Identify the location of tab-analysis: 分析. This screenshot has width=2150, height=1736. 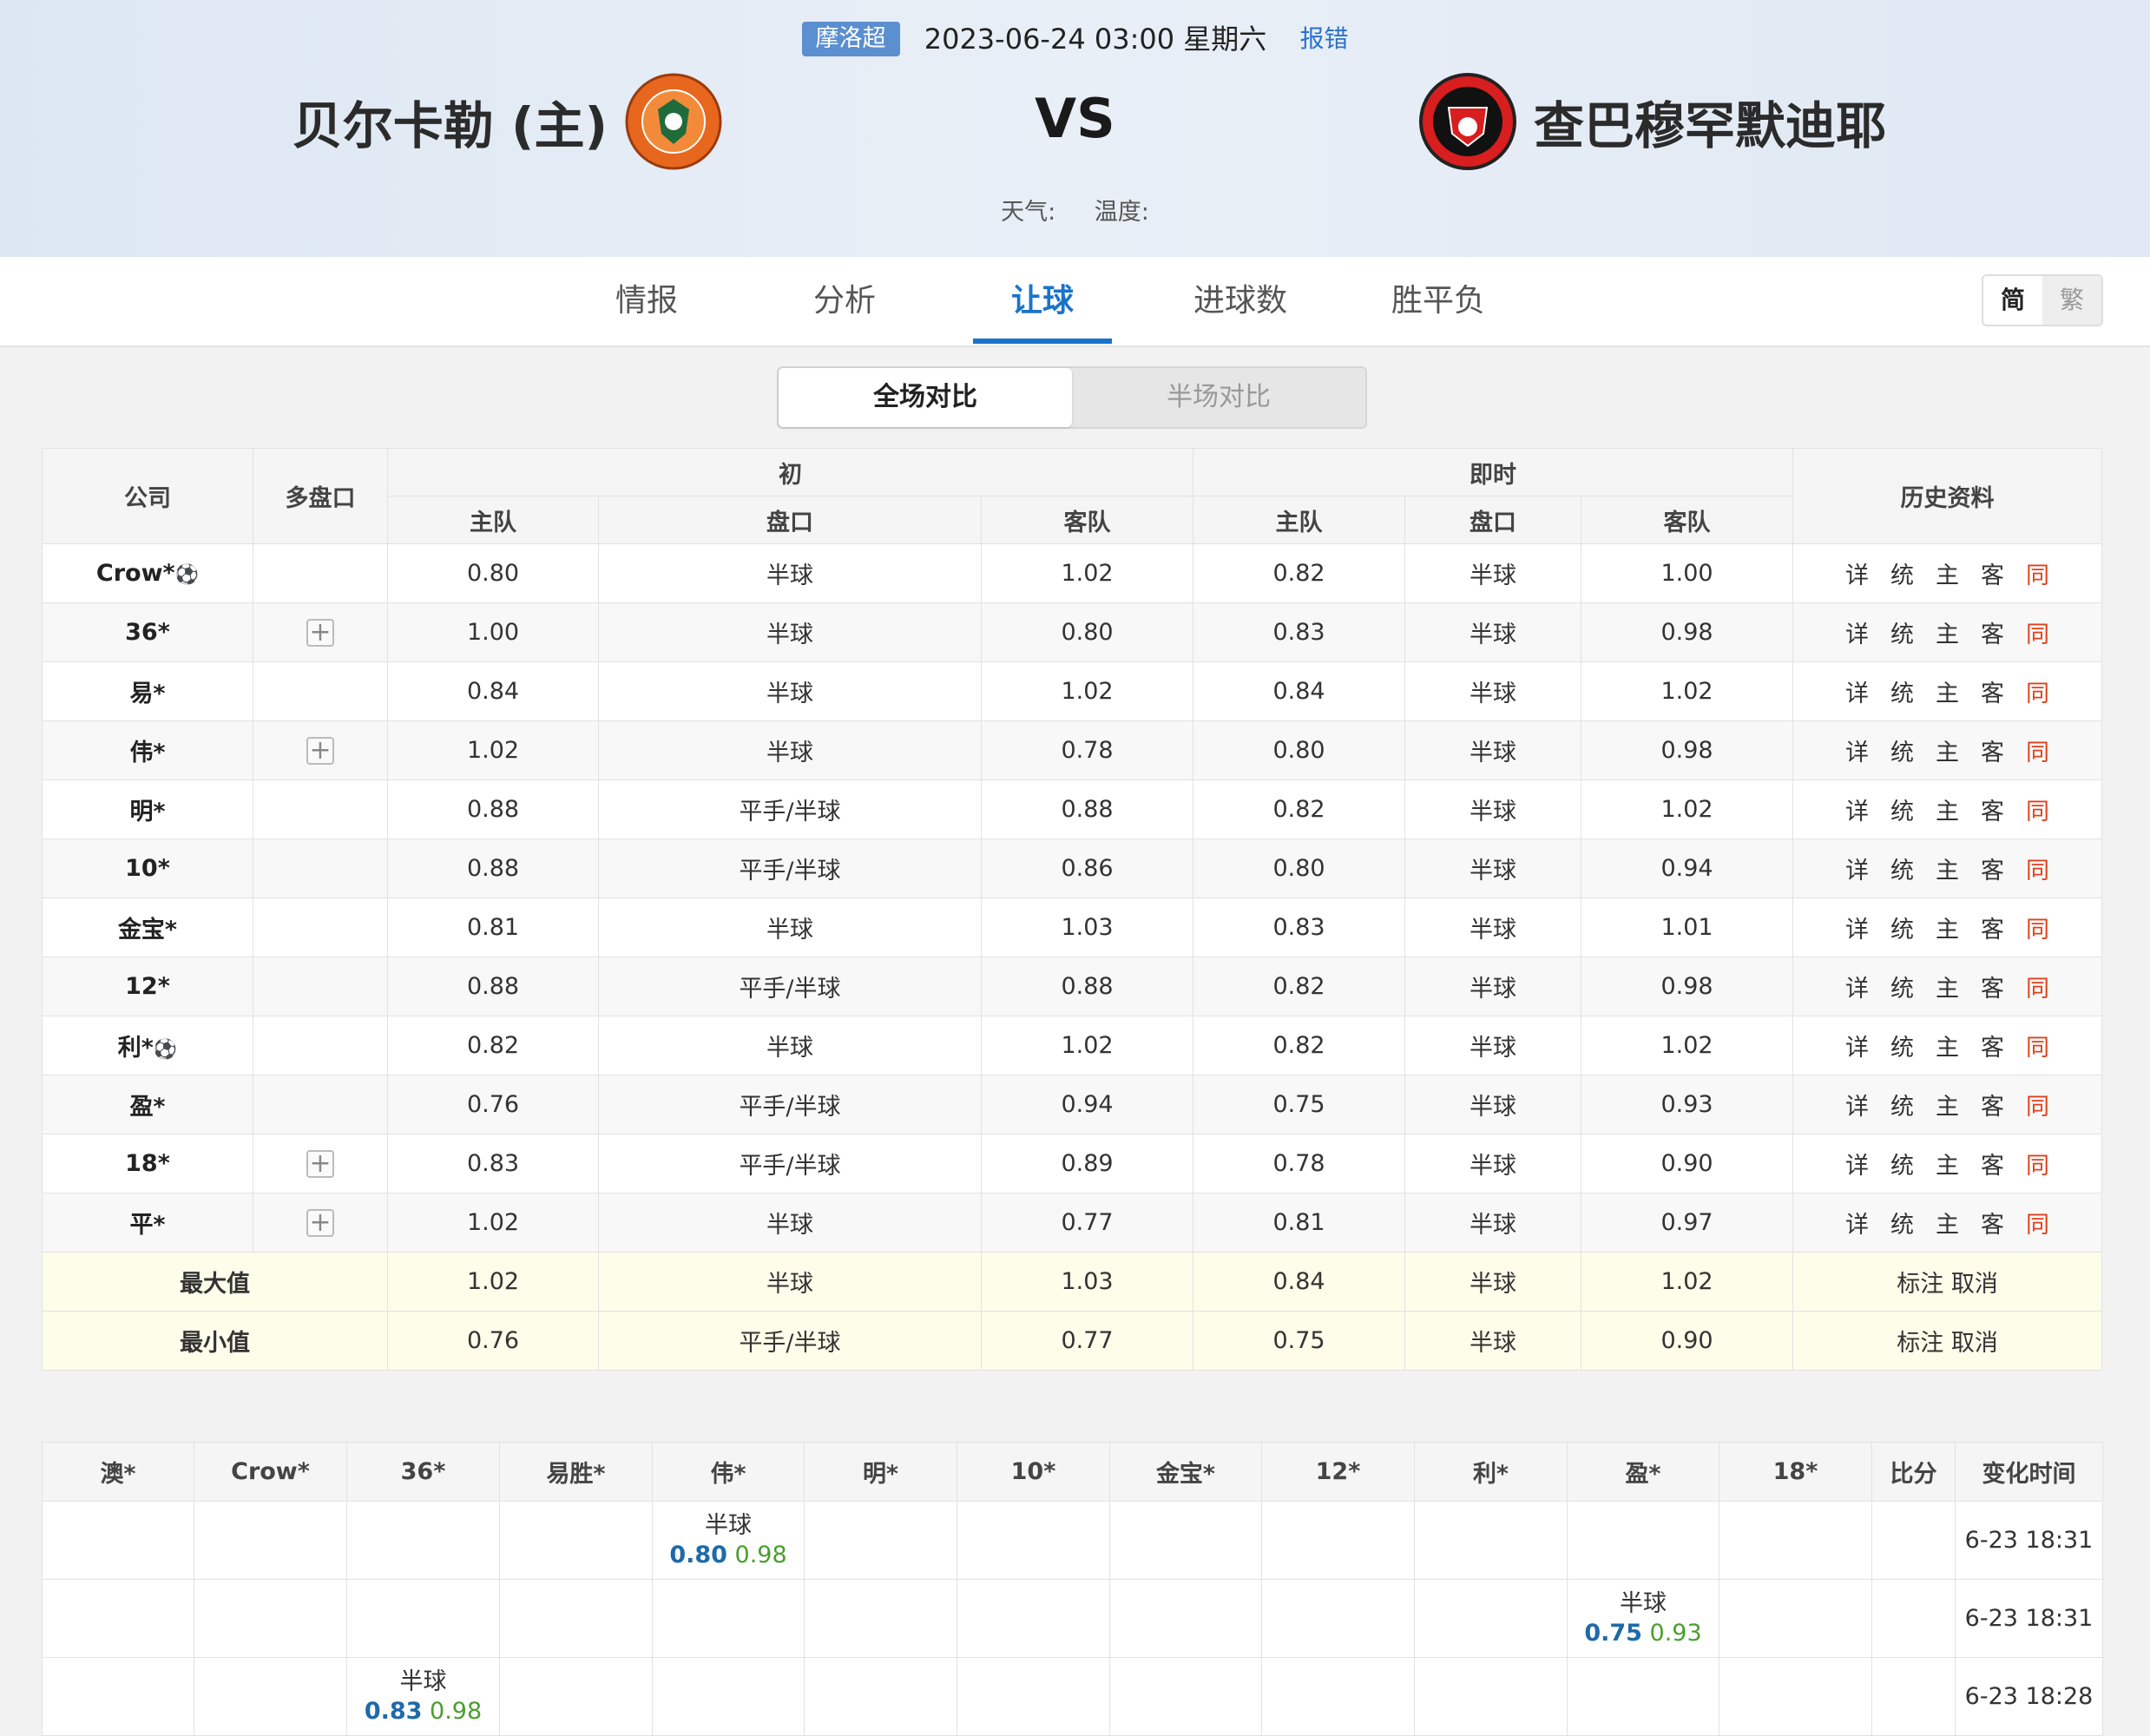
(844, 301).